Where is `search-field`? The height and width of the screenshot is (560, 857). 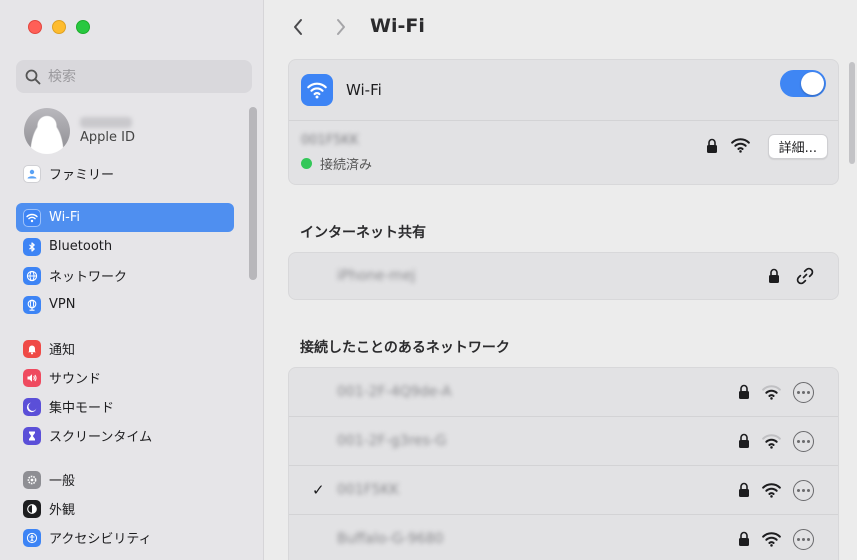
search-field is located at coordinates (134, 76).